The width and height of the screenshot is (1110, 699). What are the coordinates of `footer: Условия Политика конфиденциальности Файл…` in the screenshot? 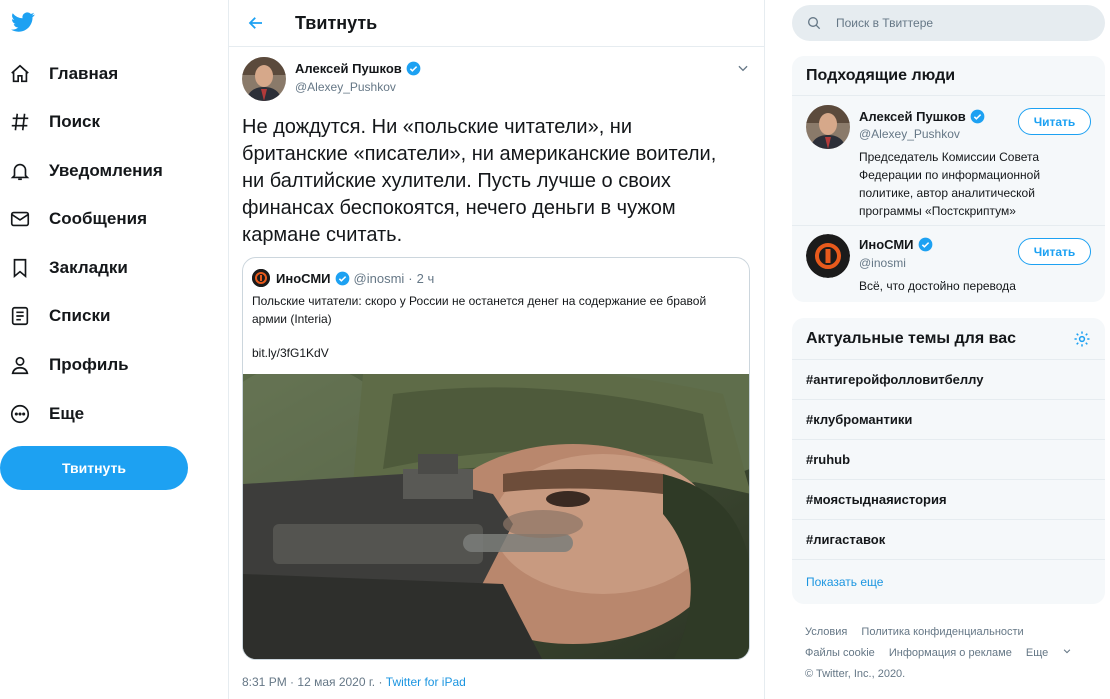 It's located at (950, 653).